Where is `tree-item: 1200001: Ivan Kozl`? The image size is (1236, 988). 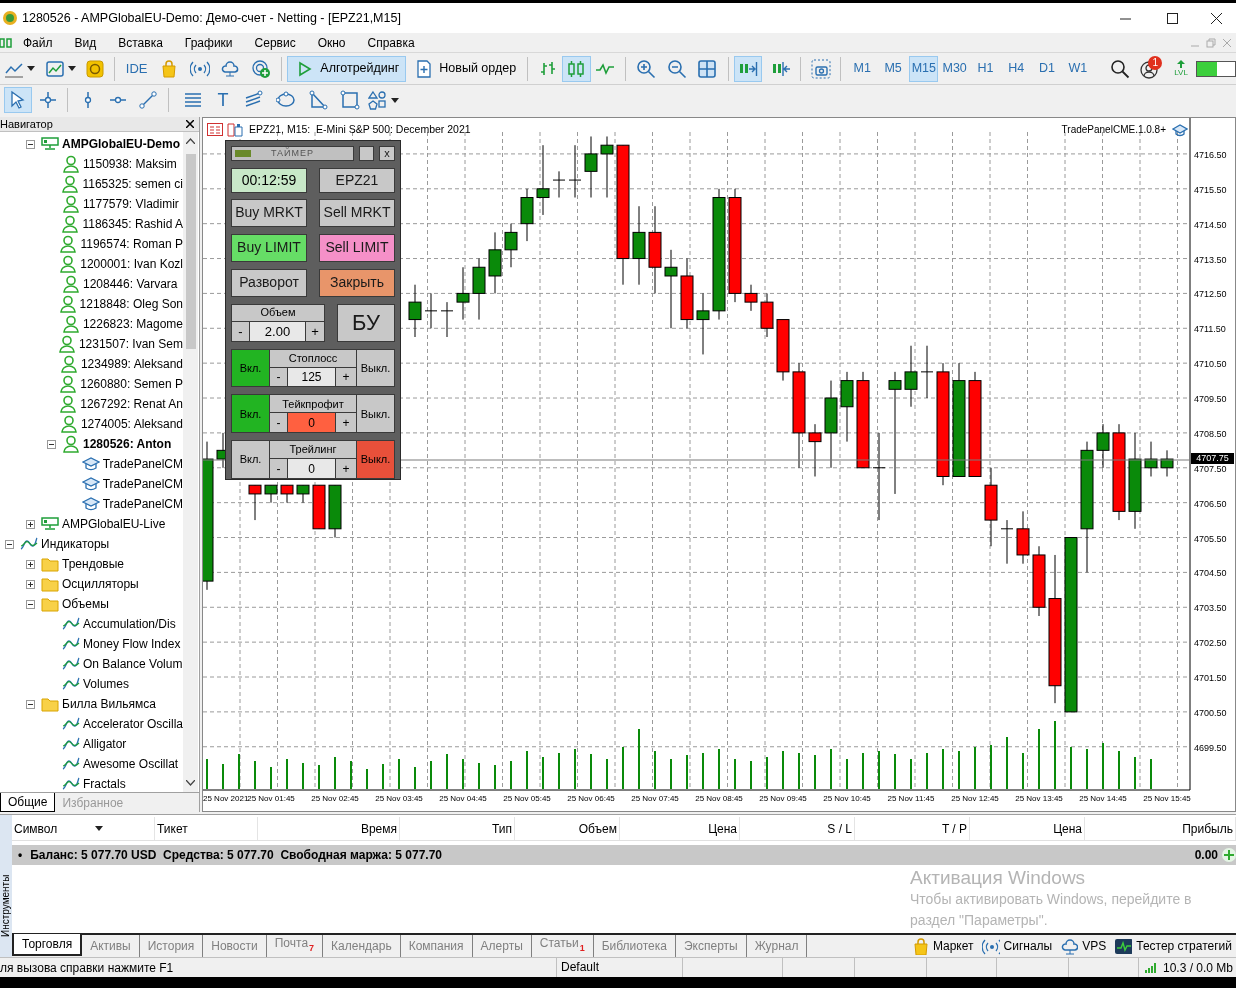
tree-item: 1200001: Ivan Kozl is located at coordinates (131, 264).